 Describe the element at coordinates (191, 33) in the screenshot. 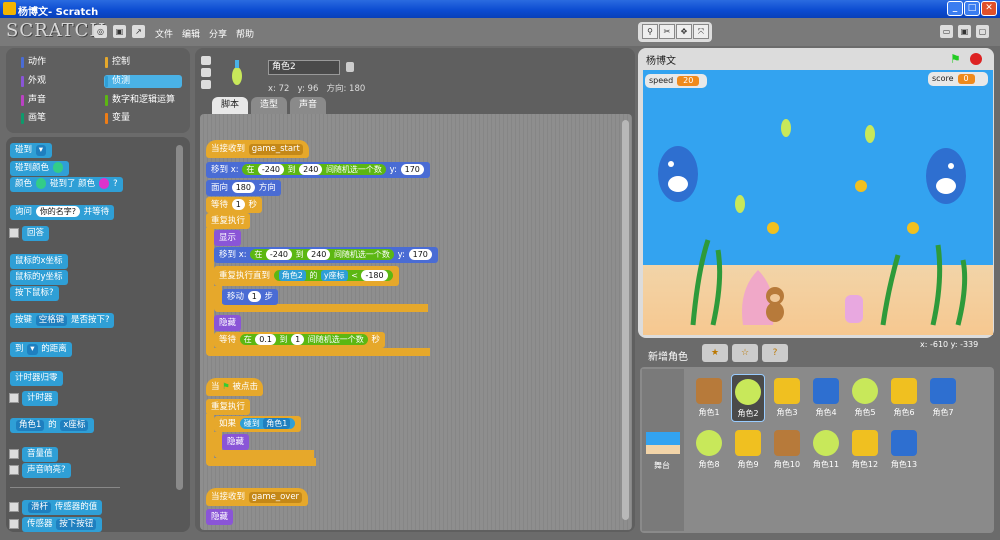

I see `menu-edit: 编辑` at that location.